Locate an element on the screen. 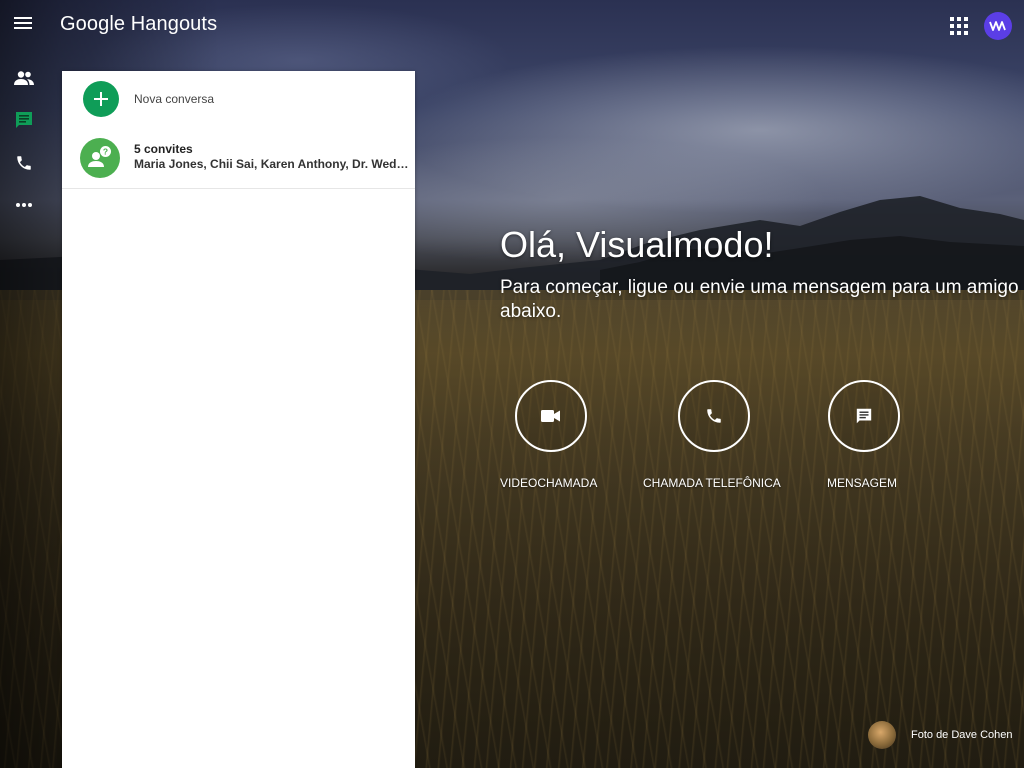  google-apps-button is located at coordinates (959, 26).